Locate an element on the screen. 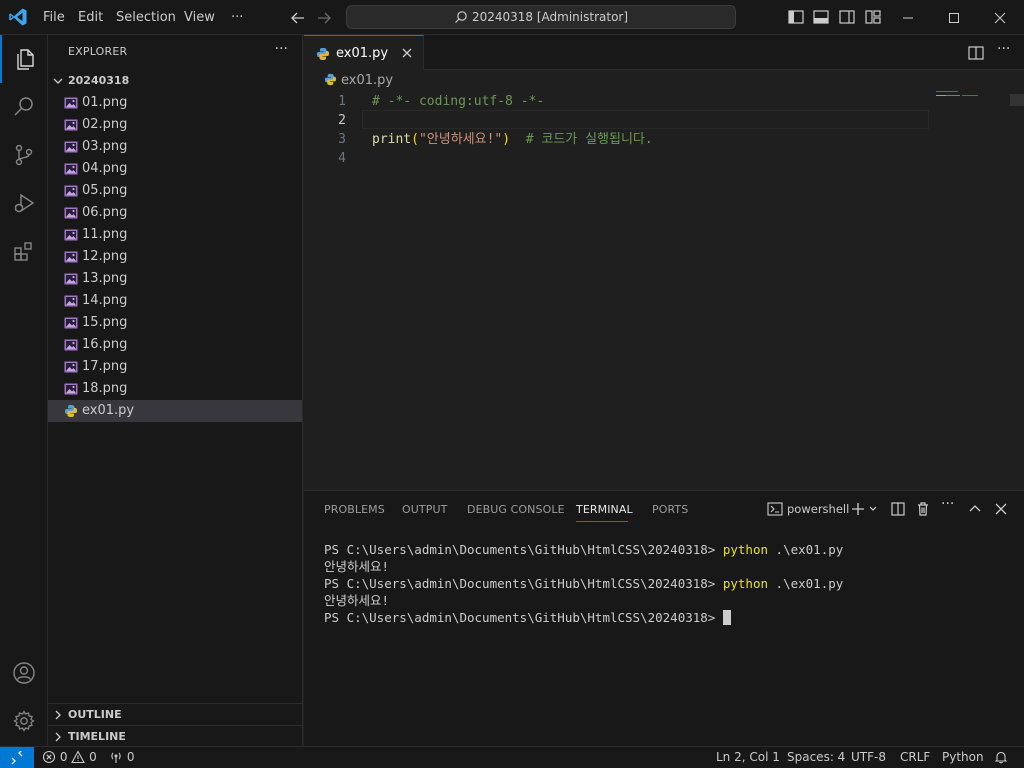 The width and height of the screenshot is (1024, 768). trash-icon is located at coordinates (923, 509).